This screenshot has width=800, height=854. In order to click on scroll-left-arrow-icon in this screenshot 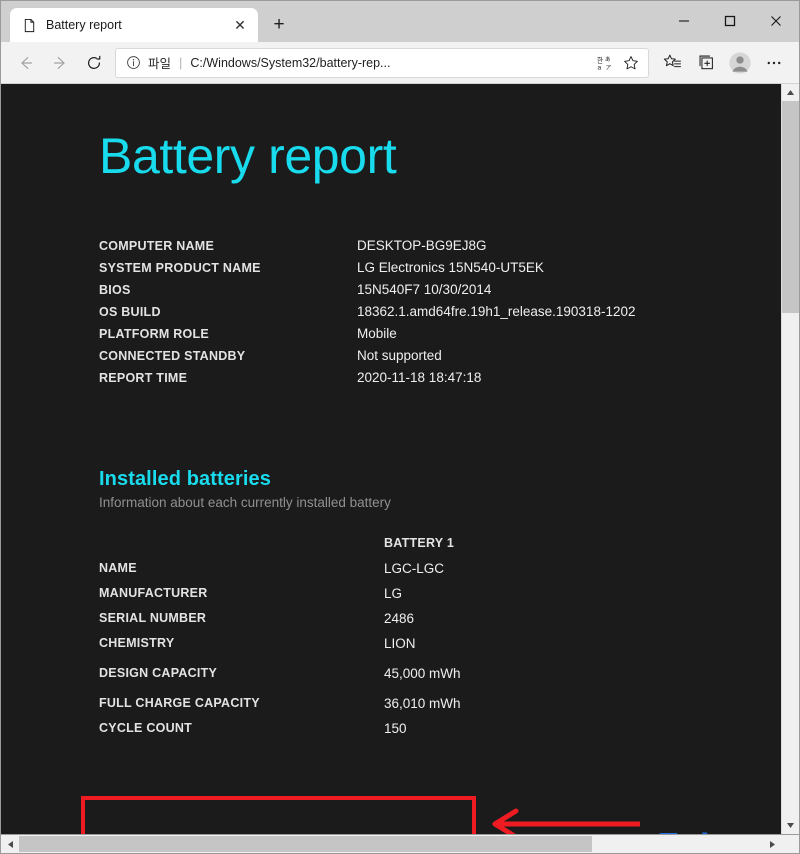, I will do `click(10, 844)`.